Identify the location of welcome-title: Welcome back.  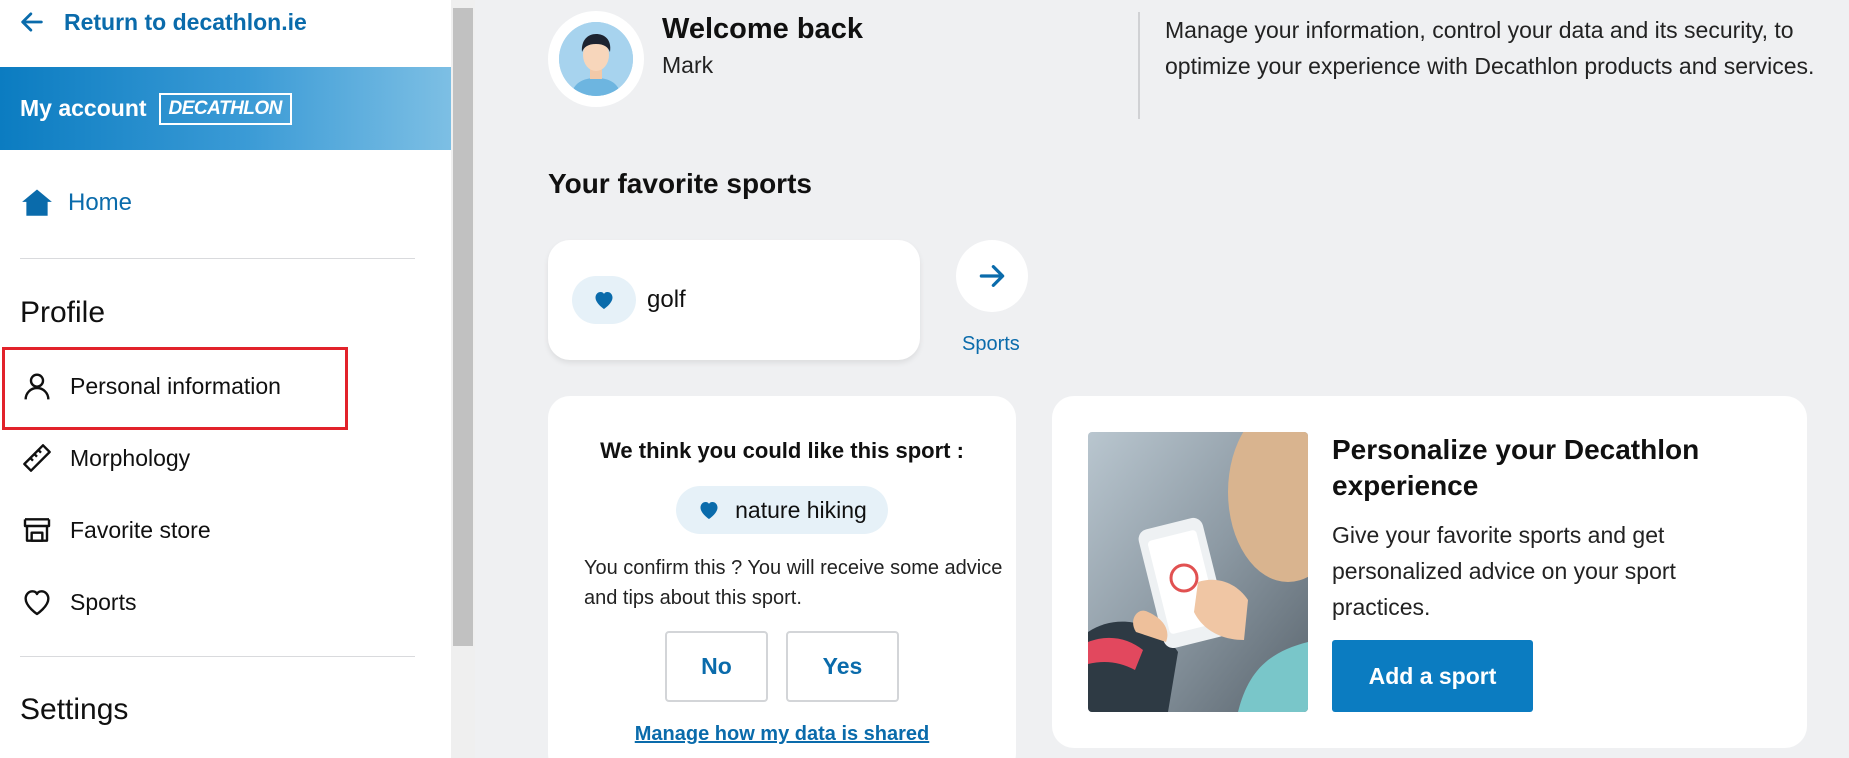
(762, 29).